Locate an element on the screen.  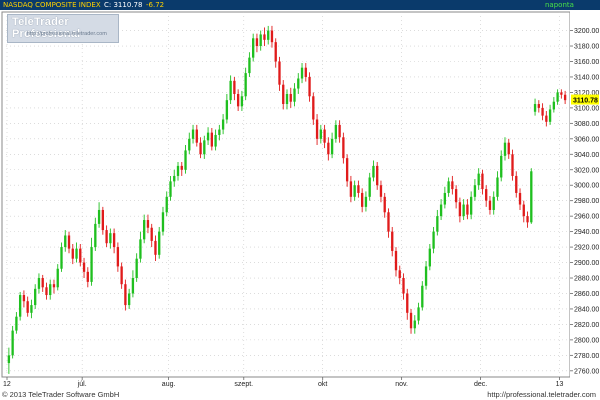
y-tick-label: 2920.00 is located at coordinates (586, 248).